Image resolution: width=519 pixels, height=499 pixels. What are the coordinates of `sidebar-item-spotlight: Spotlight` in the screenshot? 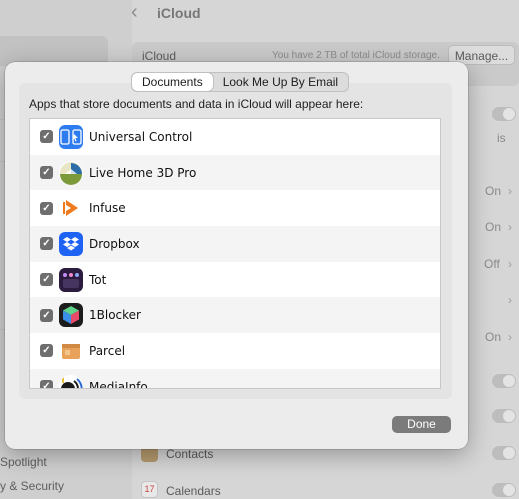 It's located at (23, 462).